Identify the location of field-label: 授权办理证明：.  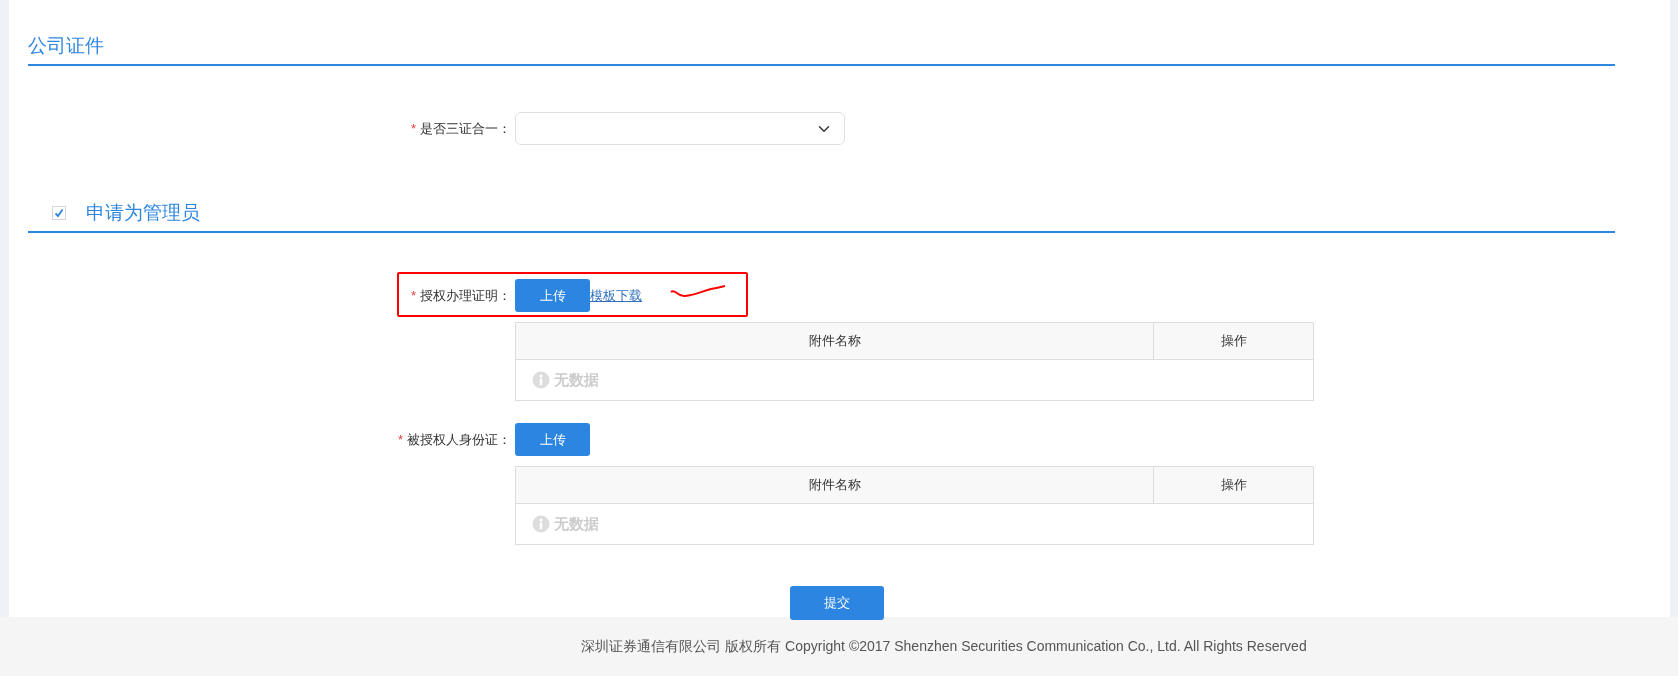
(465, 295).